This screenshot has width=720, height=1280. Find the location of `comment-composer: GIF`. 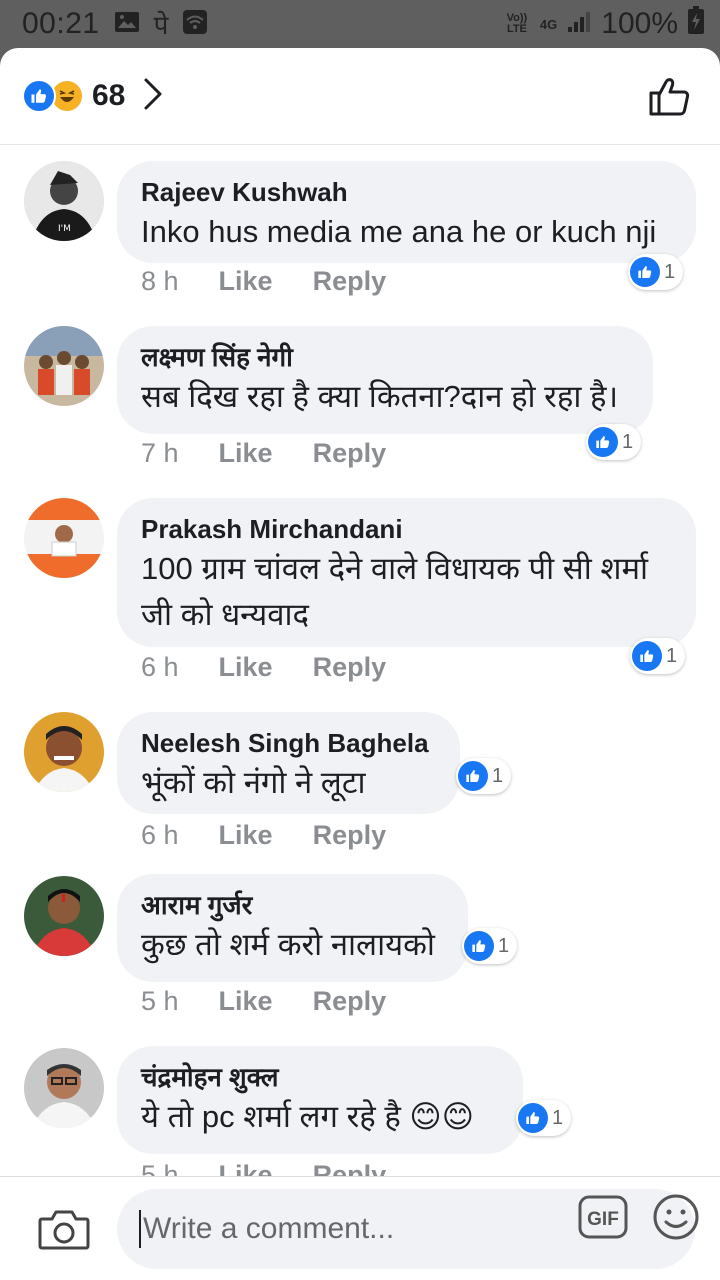

comment-composer: GIF is located at coordinates (360, 1228).